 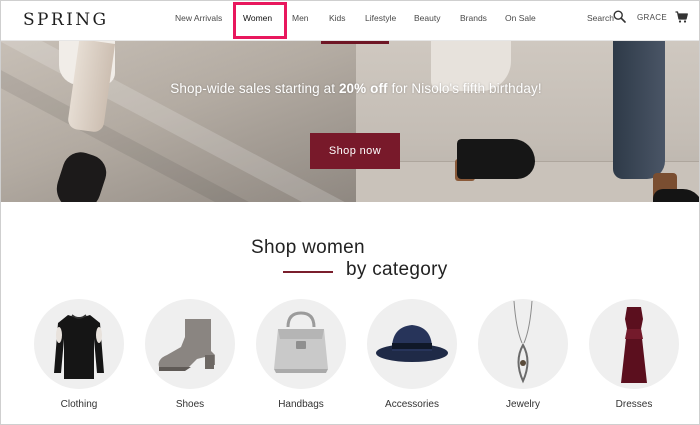 What do you see at coordinates (619, 16) in the screenshot?
I see `search-icon` at bounding box center [619, 16].